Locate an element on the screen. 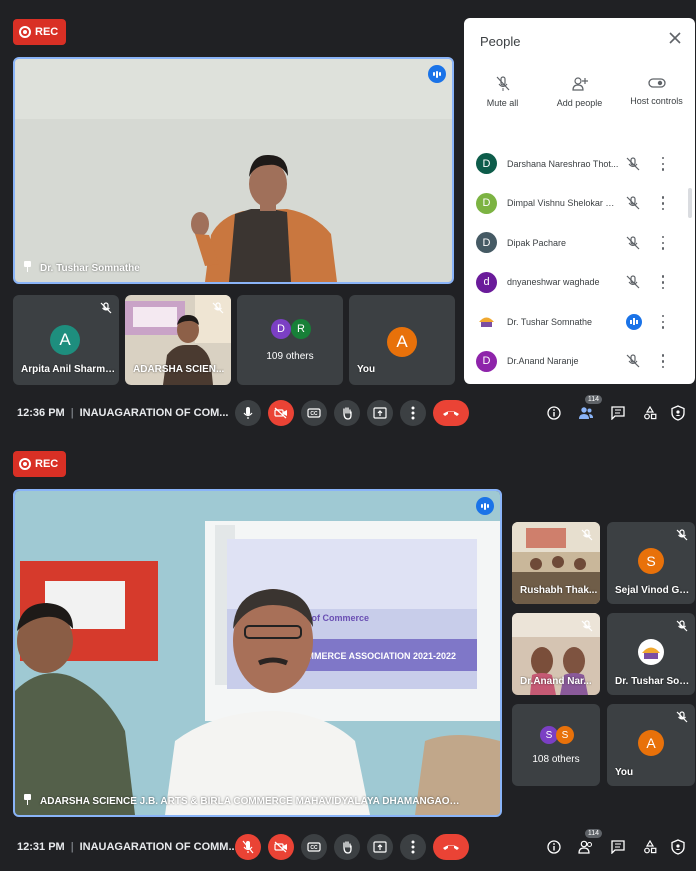 This screenshot has width=696, height=871. participant-row: D Dipak Pachare is located at coordinates (579, 243).